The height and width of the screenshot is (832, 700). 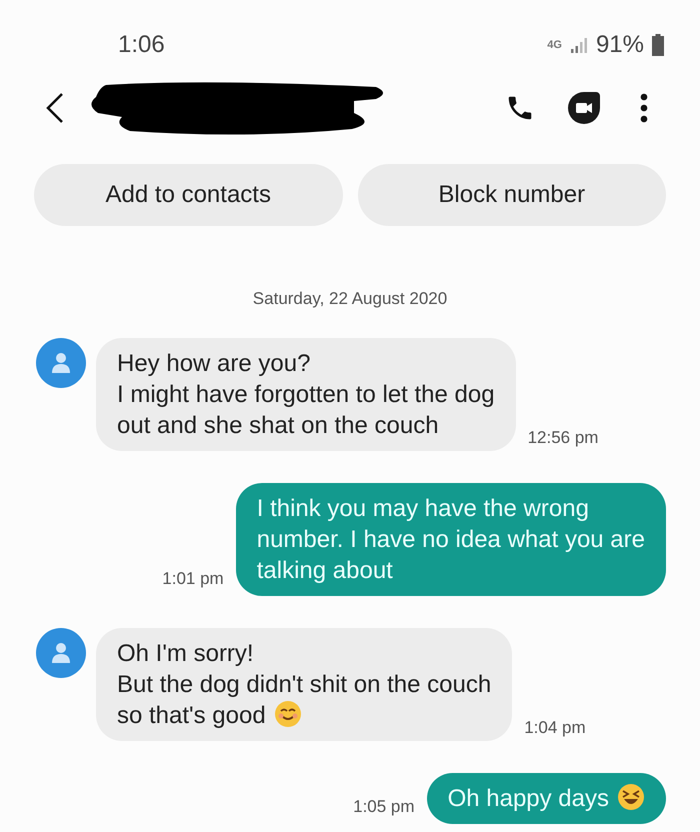 I want to click on quick-action-button: Add to contacts, so click(x=188, y=195).